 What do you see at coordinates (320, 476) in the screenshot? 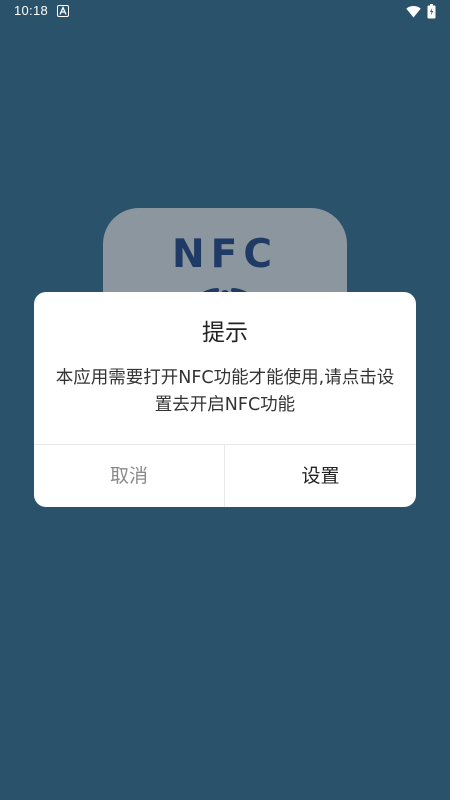
I see `settings-button: 设置` at bounding box center [320, 476].